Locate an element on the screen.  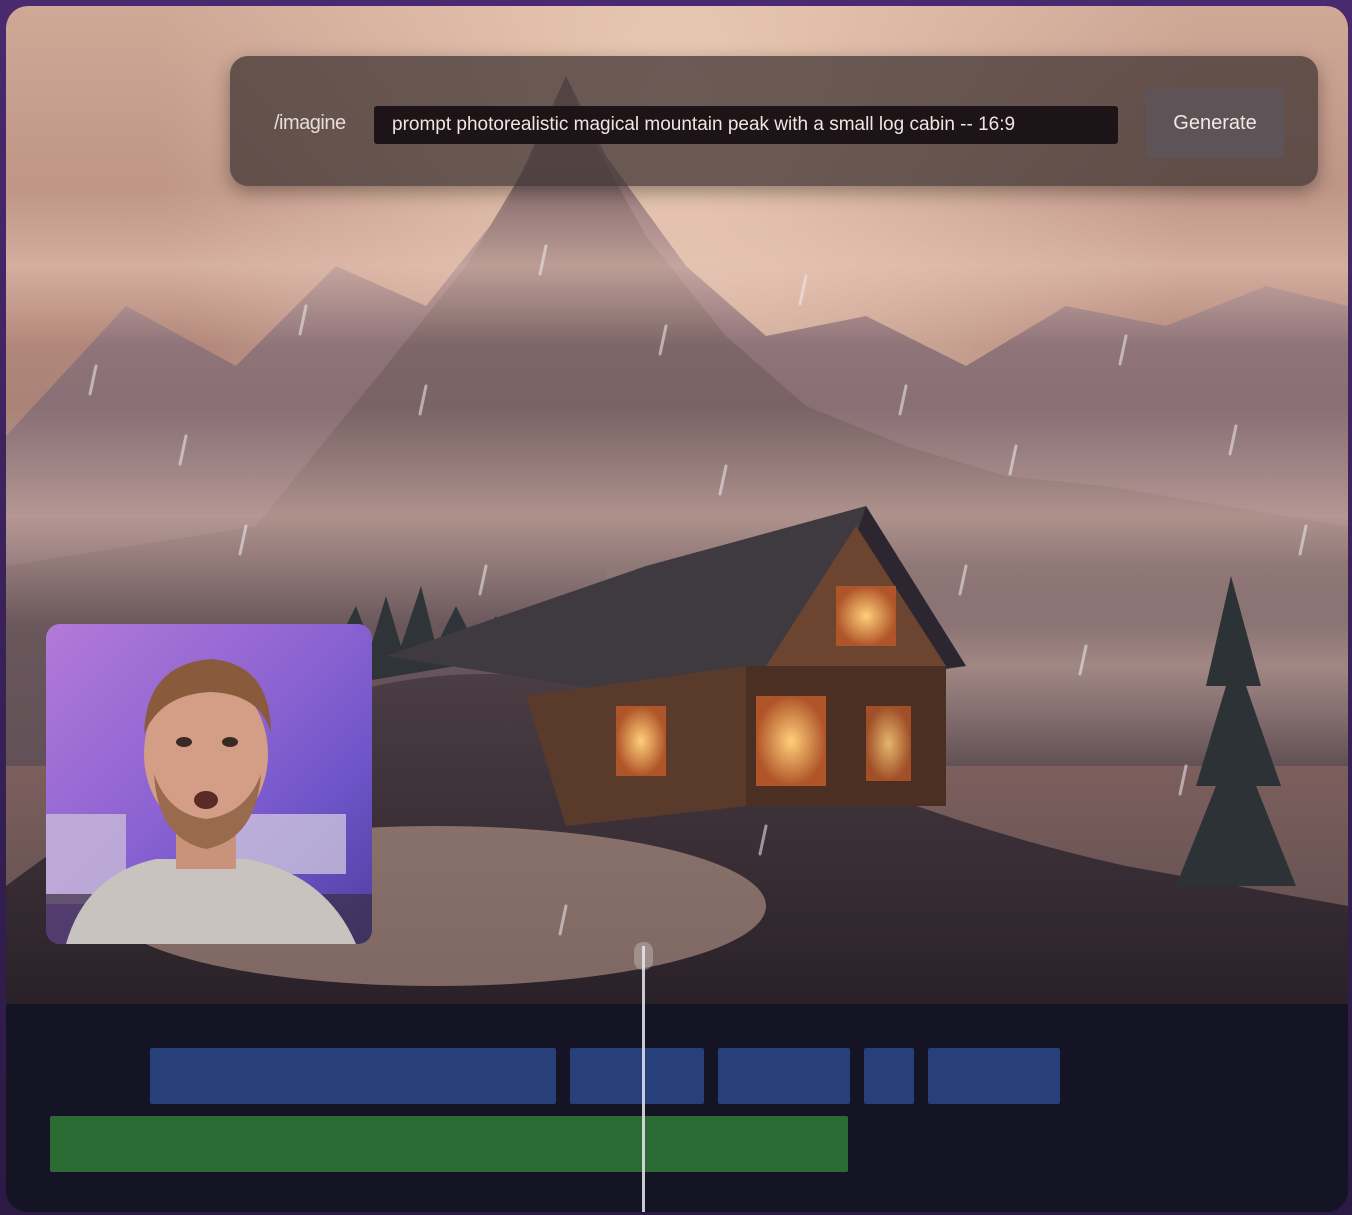
prompt-bar: /imagine Generate is located at coordinates (774, 121).